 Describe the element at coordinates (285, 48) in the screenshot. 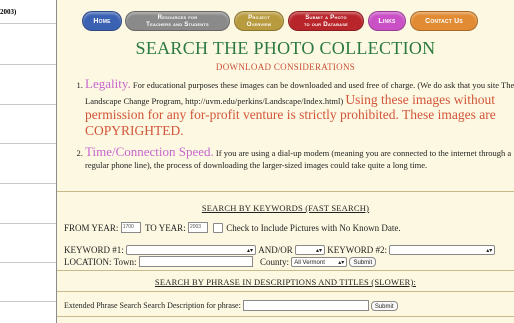

I see `page-title: SEARCH THE PHOTO COLLECTION` at that location.